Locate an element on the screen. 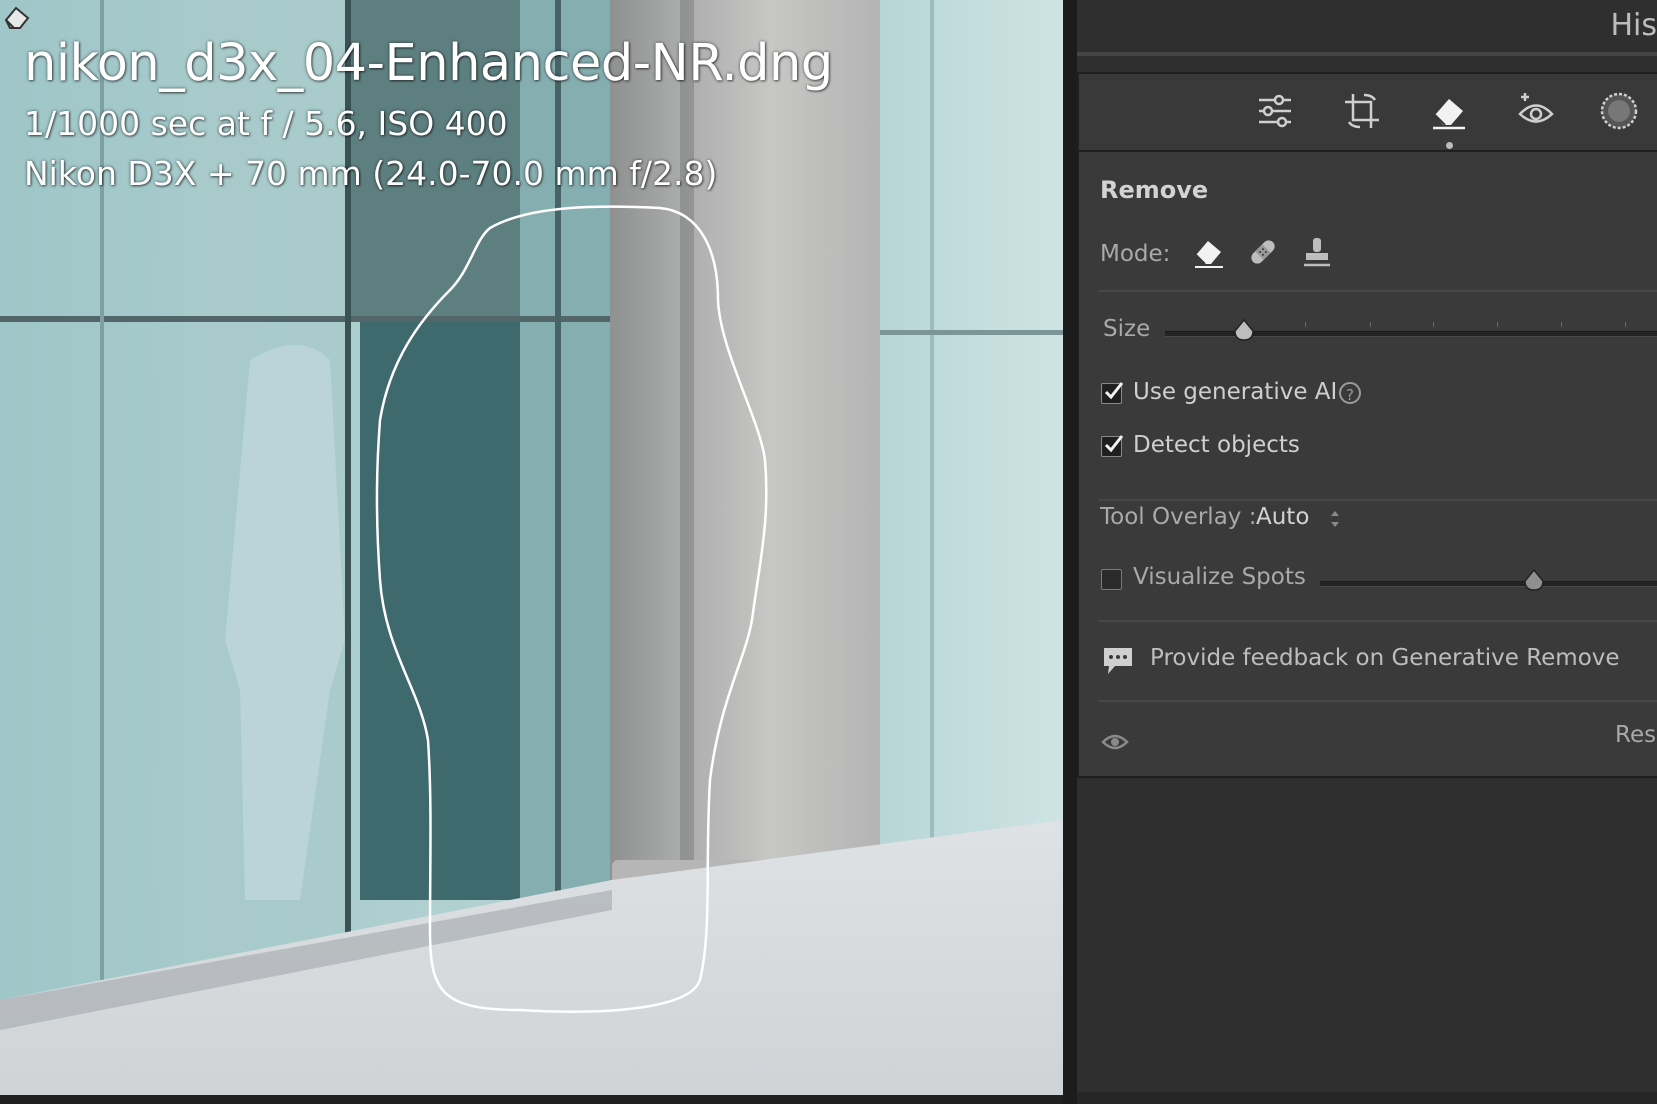 The height and width of the screenshot is (1104, 1657). use-generative-ai-checkbox is located at coordinates (1112, 393).